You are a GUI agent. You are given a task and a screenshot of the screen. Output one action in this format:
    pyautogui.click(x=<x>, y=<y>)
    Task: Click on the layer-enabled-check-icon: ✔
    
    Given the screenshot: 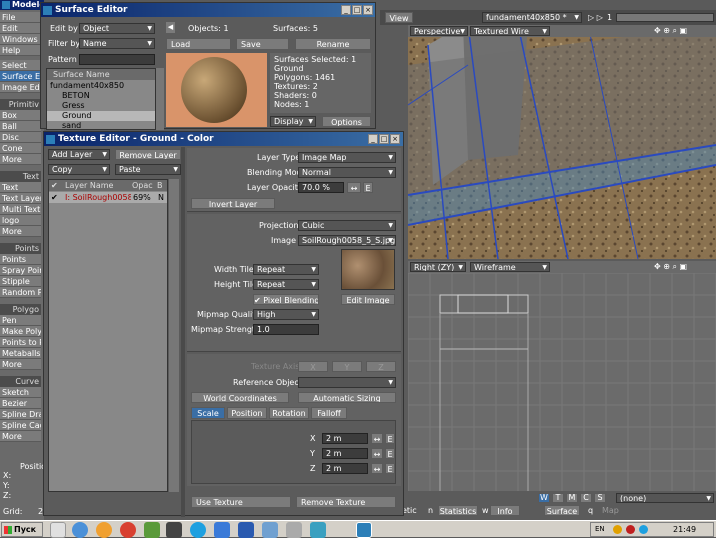 What is the action you would take?
    pyautogui.click(x=54, y=197)
    